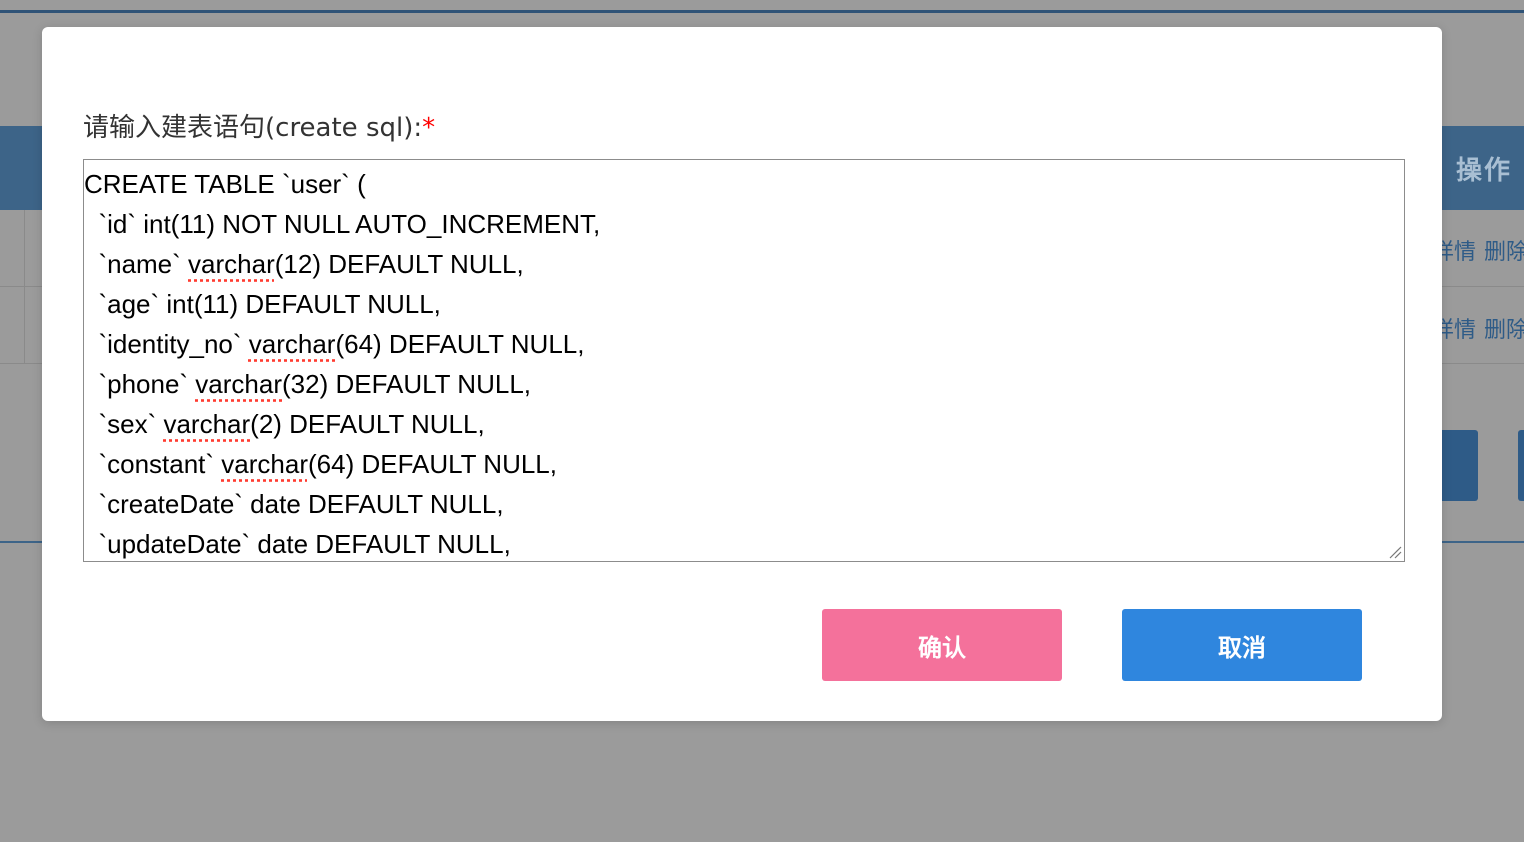 The width and height of the screenshot is (1524, 842). Describe the element at coordinates (762, 11) in the screenshot. I see `background-top-border` at that location.